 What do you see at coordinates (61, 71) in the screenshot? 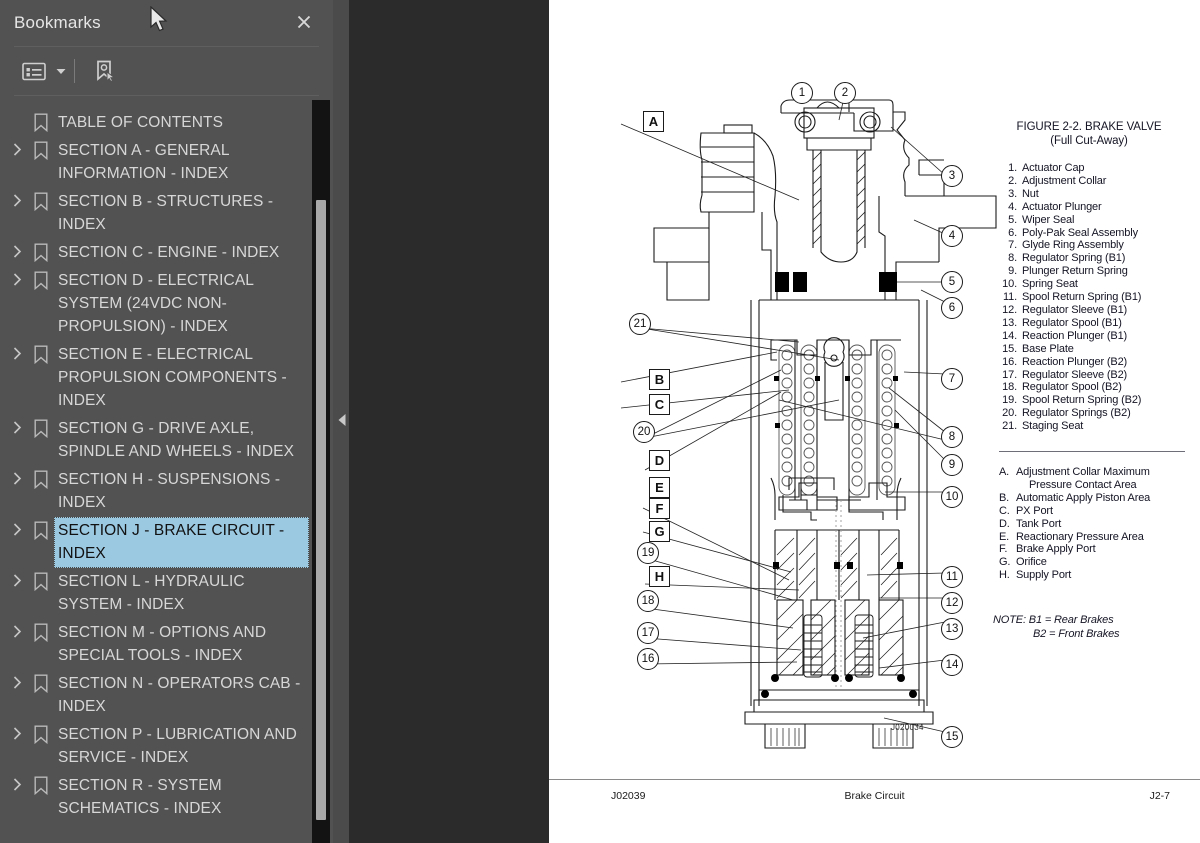
I see `bookmark-options-caret` at bounding box center [61, 71].